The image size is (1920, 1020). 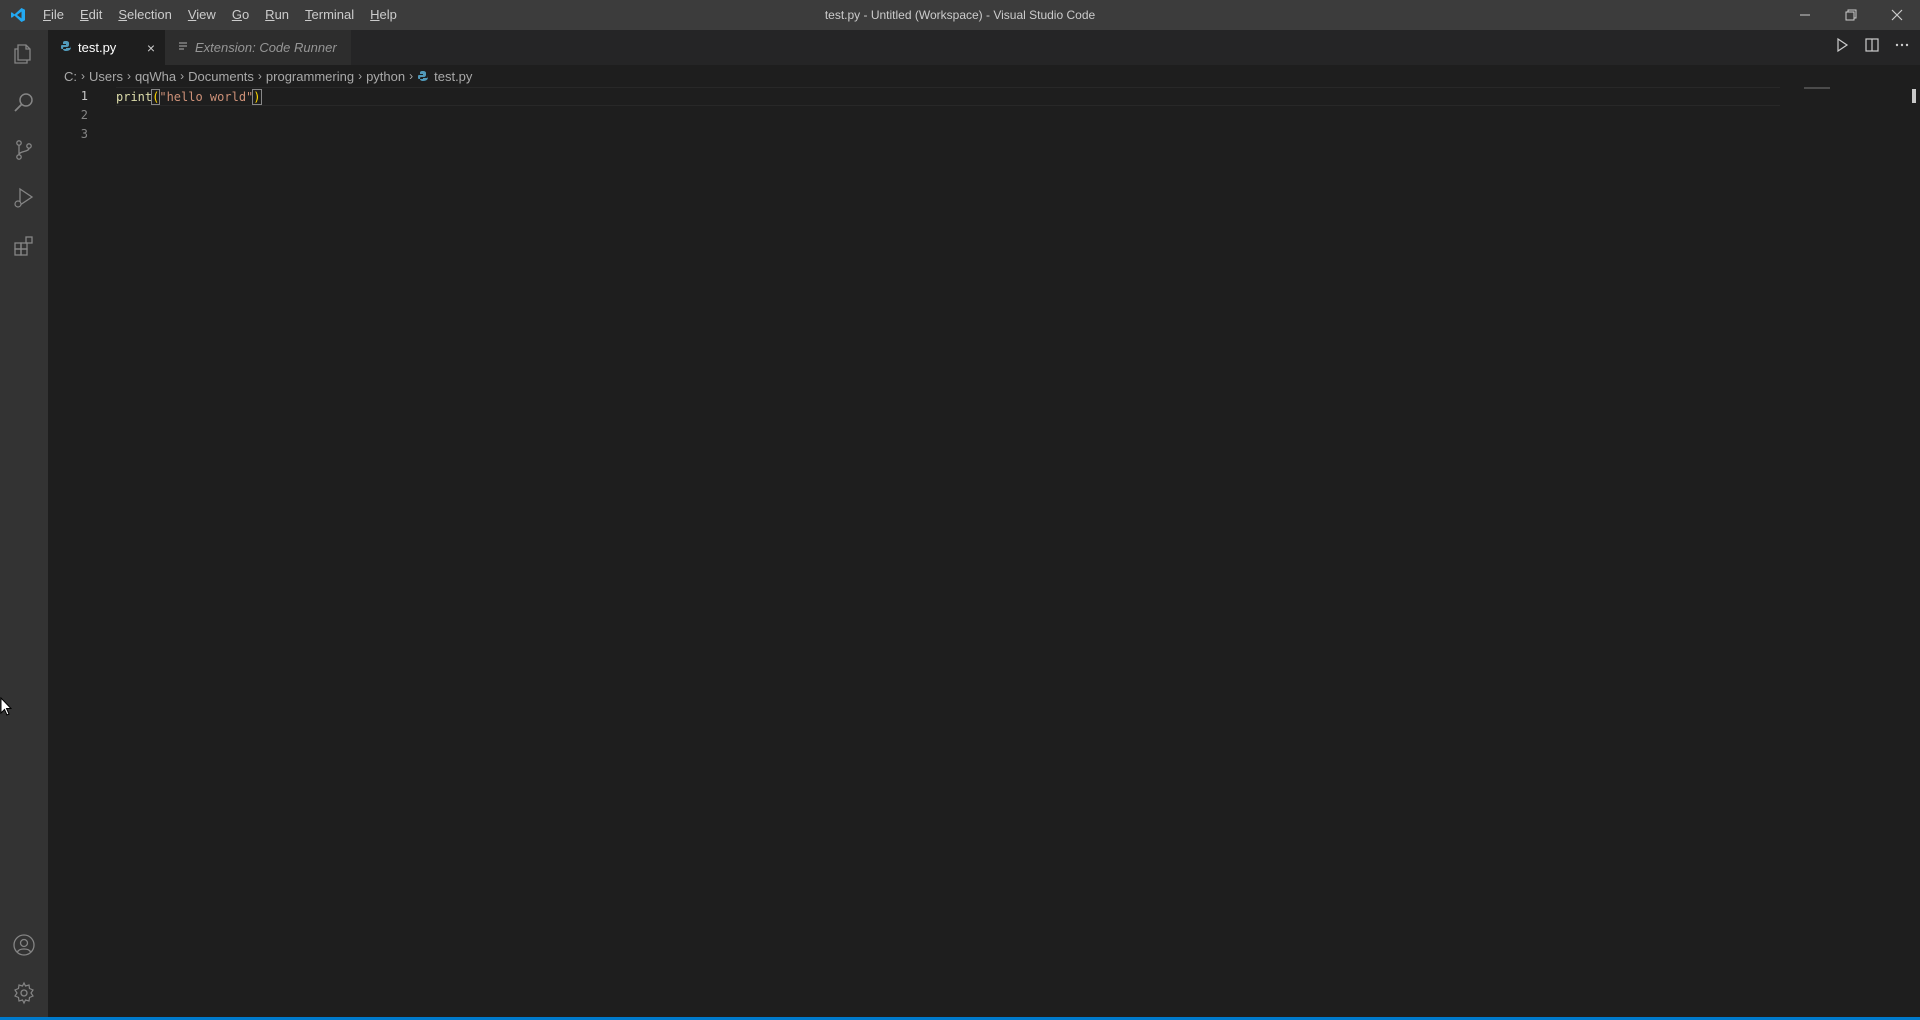 What do you see at coordinates (240, 15) in the screenshot?
I see `menu-go: Go` at bounding box center [240, 15].